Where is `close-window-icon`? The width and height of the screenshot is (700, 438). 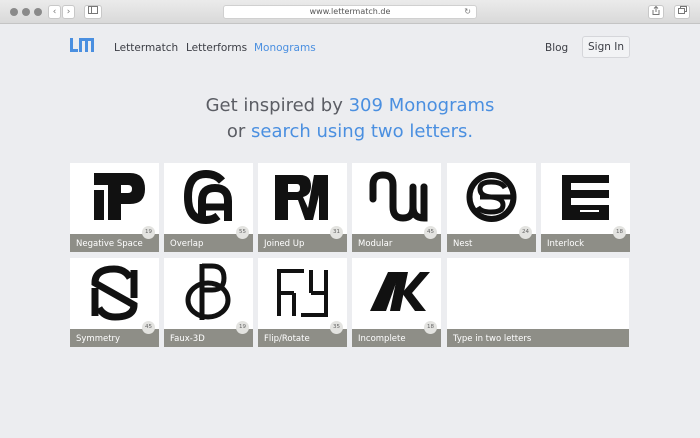 close-window-icon is located at coordinates (14, 12).